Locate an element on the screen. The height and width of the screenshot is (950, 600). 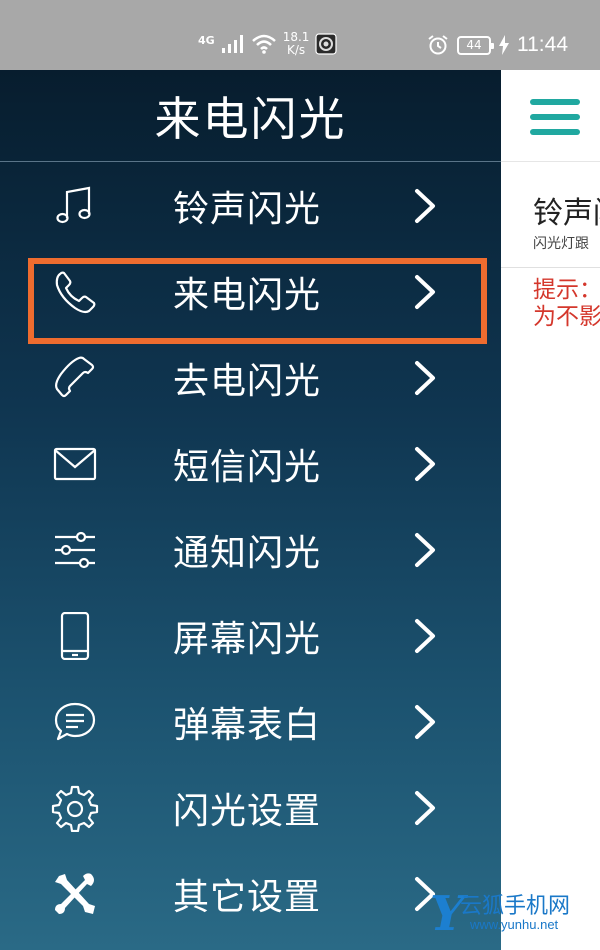
menu-item-outgoing-call-flash: 去电闪光 is located at coordinates (250, 378).